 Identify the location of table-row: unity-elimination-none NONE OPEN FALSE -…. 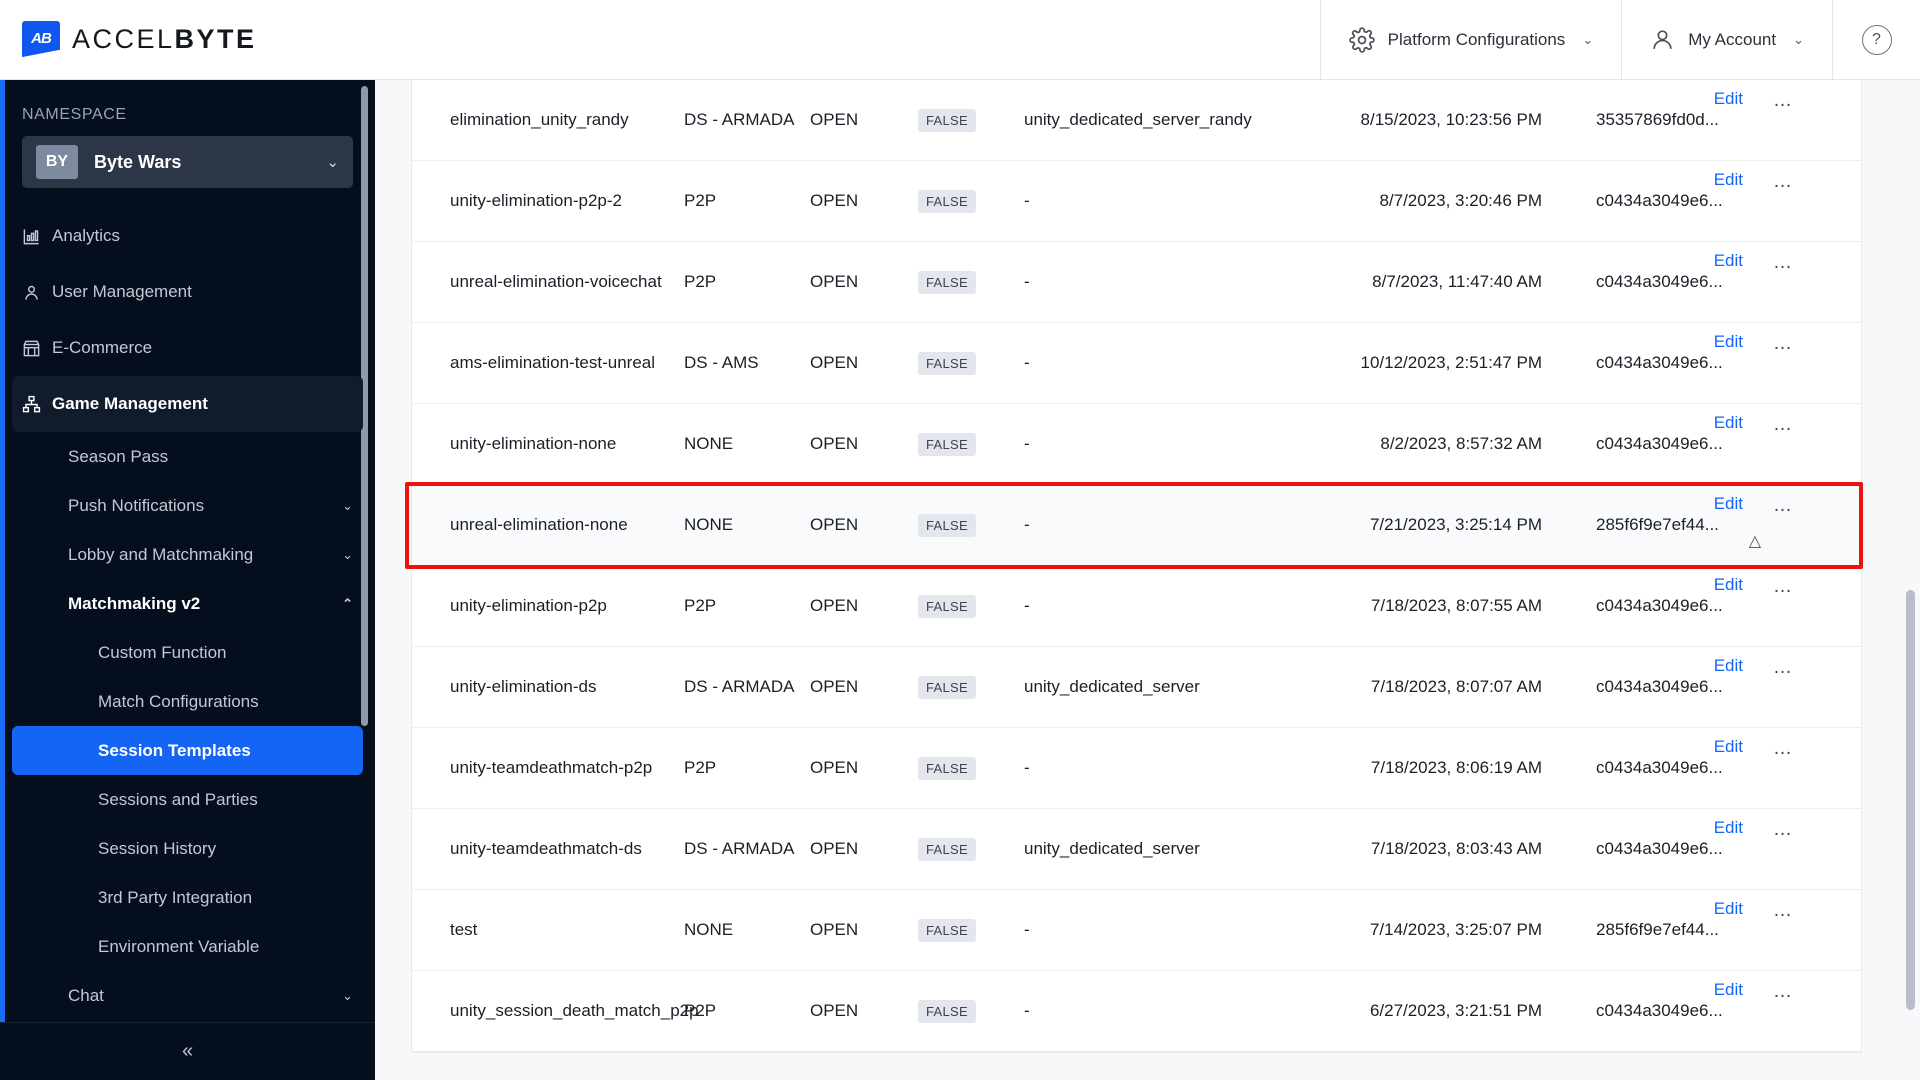
(1136, 444).